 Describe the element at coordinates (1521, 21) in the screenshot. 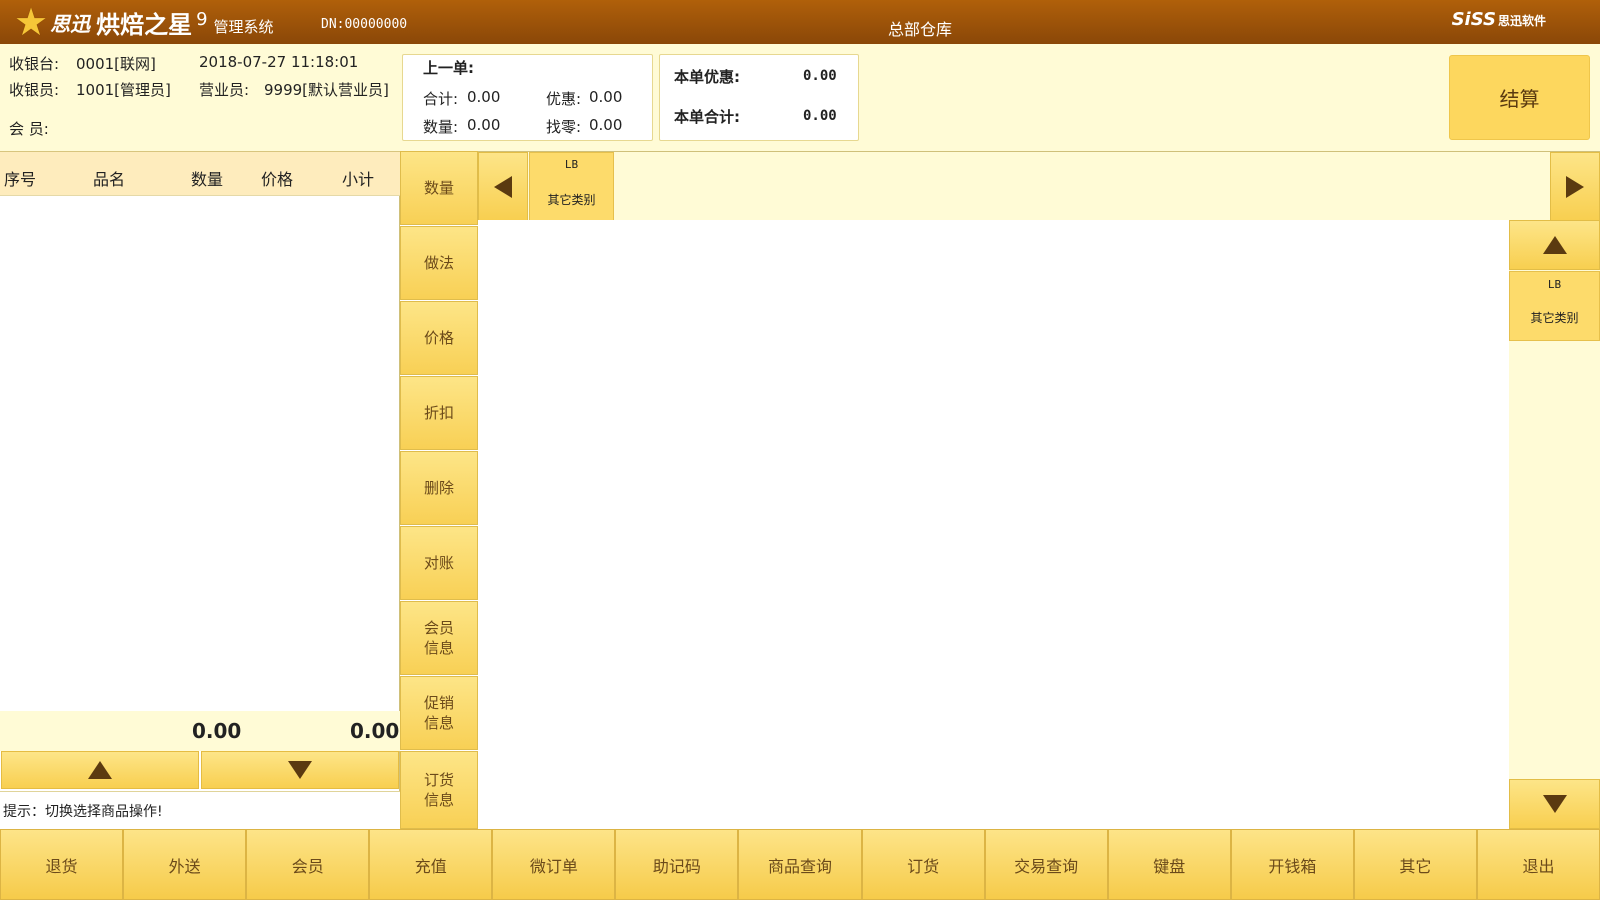

I see `vendor-cn: 思迅软件` at that location.